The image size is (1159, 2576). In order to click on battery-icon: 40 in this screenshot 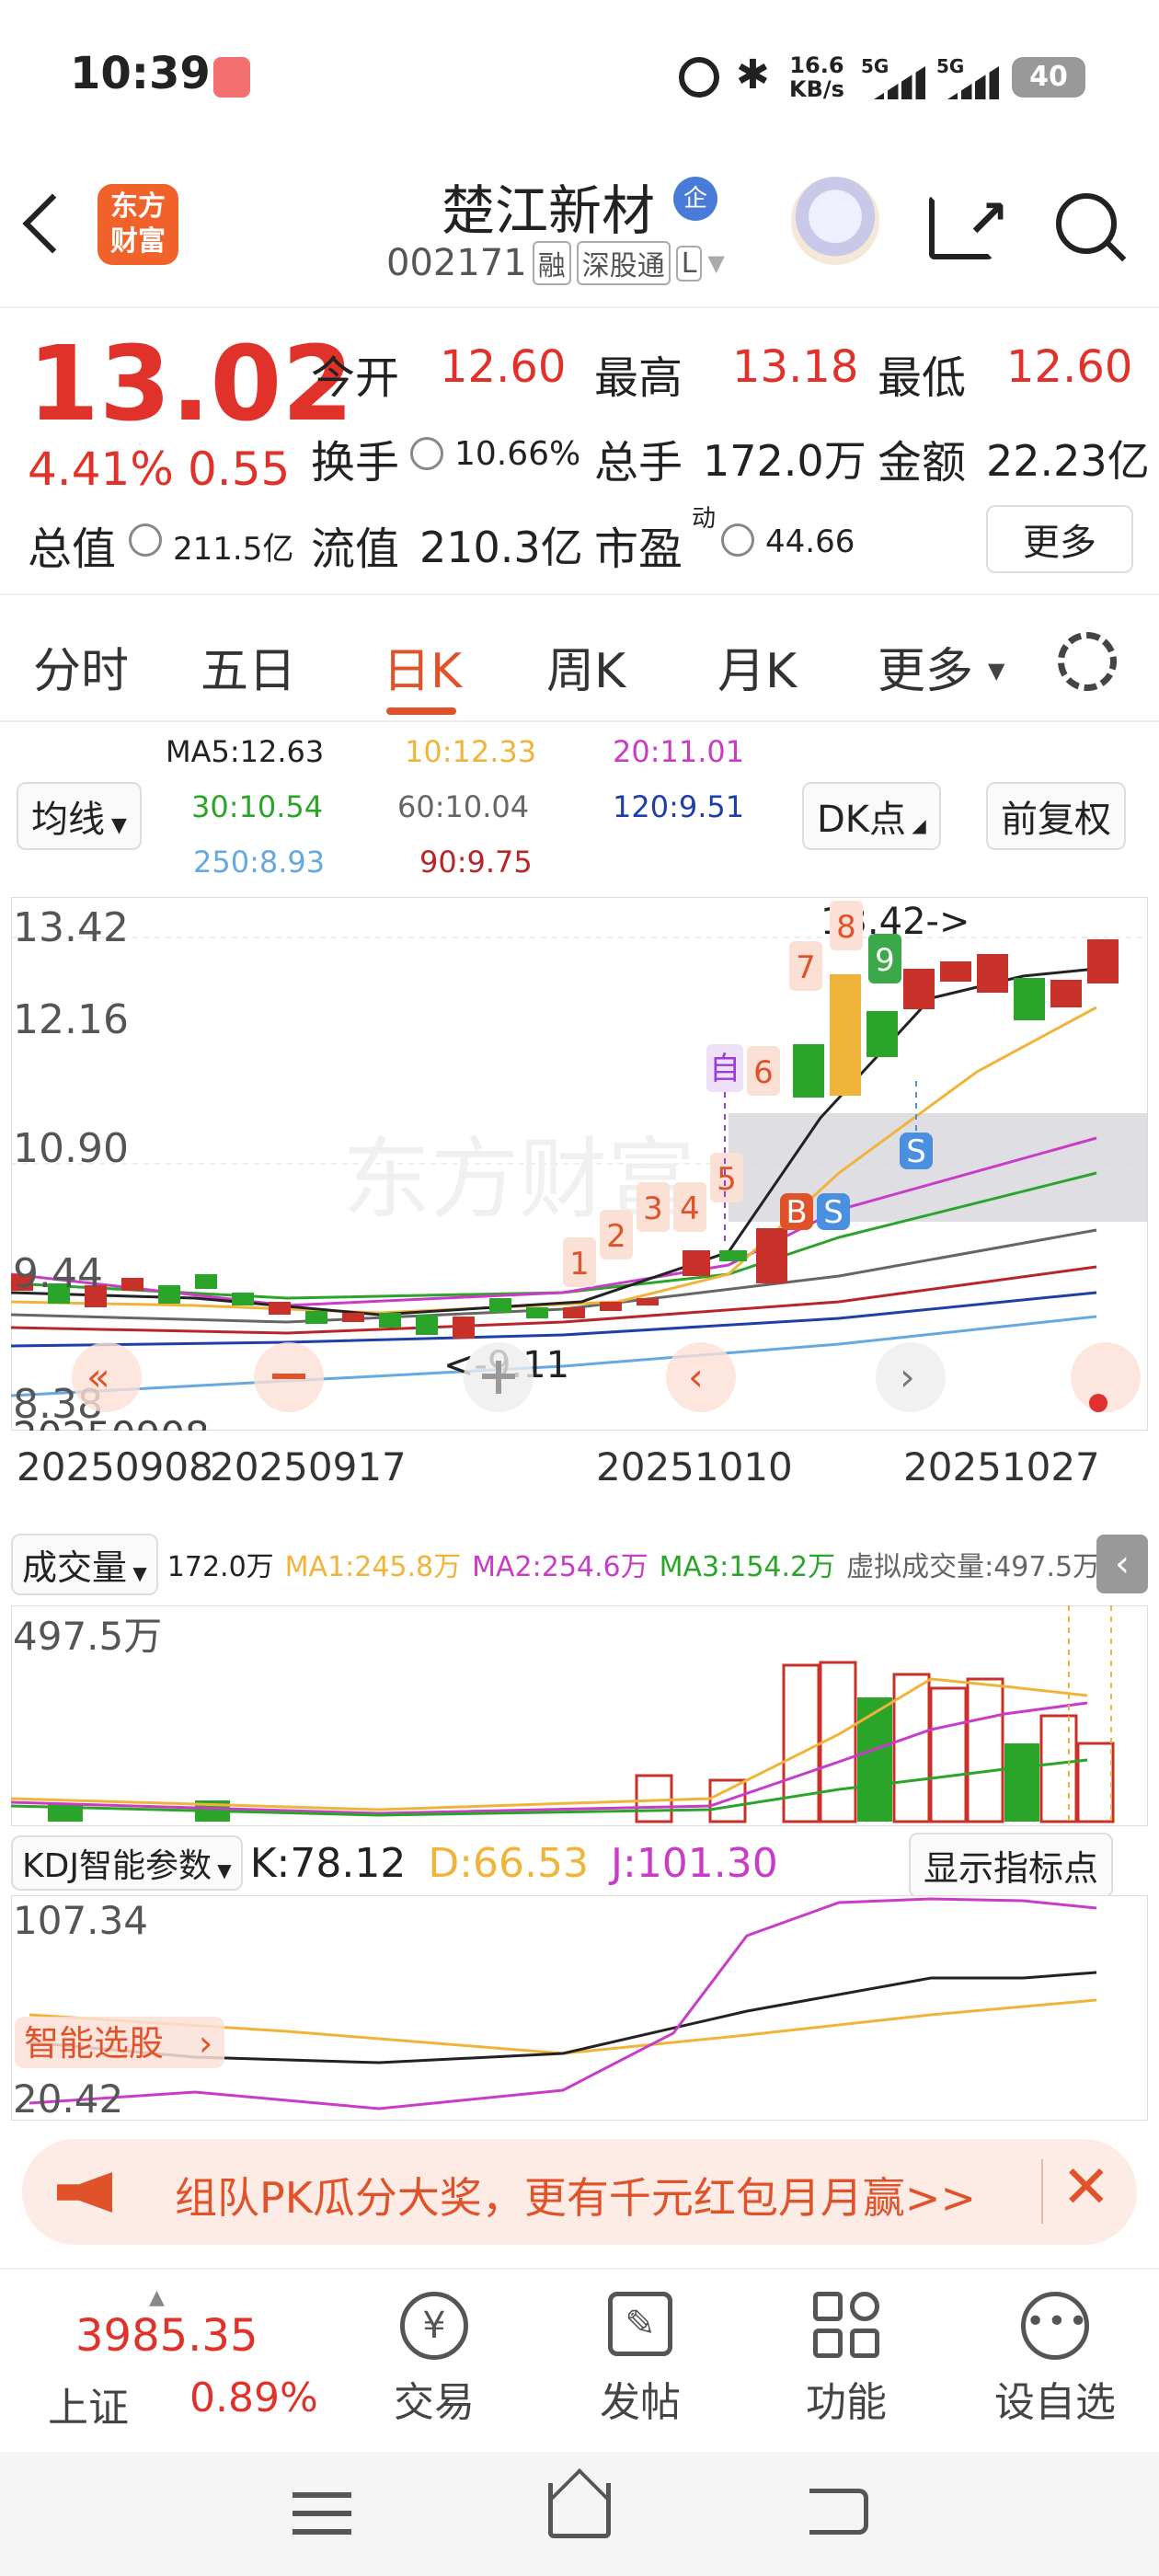, I will do `click(1048, 77)`.